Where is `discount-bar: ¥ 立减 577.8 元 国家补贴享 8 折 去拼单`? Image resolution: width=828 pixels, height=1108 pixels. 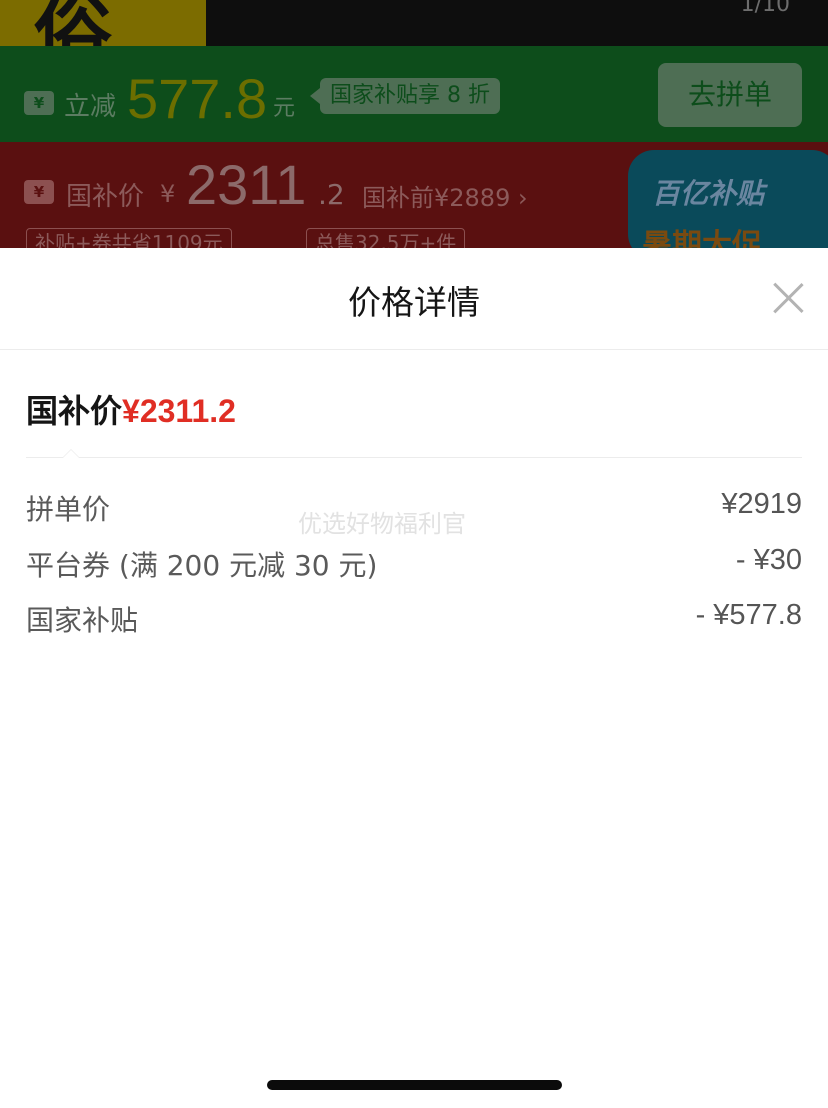 discount-bar: ¥ 立减 577.8 元 国家补贴享 8 折 去拼单 is located at coordinates (414, 94).